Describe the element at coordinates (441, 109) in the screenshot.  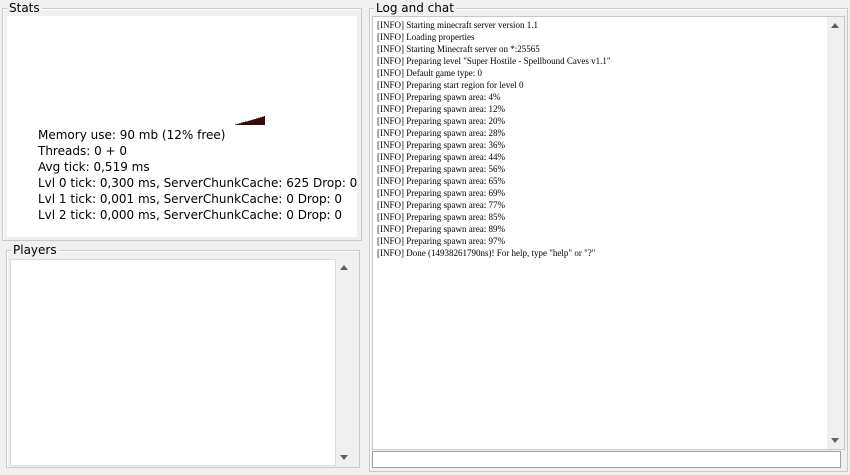
I see `log-line: [INFO] Preparing spawn area: 12%` at that location.